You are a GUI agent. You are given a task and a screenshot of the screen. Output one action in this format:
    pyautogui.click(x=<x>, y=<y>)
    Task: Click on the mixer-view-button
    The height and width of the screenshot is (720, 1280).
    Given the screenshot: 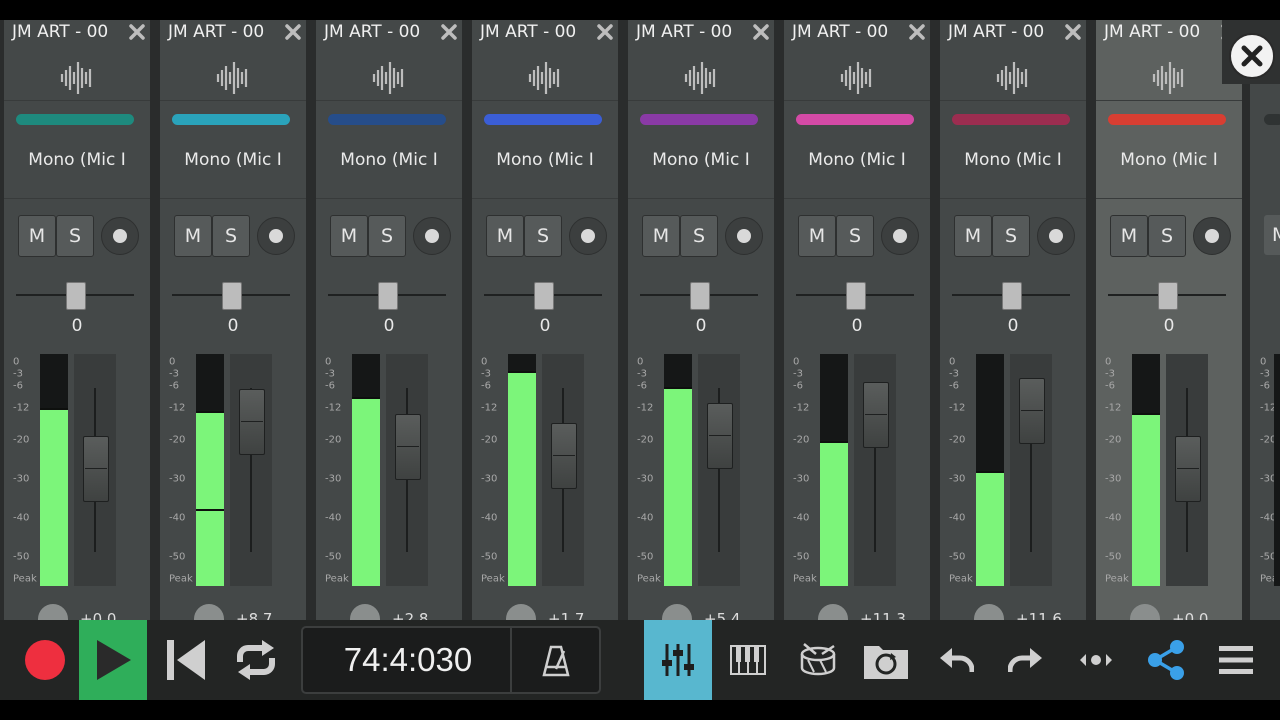 What is the action you would take?
    pyautogui.click(x=678, y=660)
    